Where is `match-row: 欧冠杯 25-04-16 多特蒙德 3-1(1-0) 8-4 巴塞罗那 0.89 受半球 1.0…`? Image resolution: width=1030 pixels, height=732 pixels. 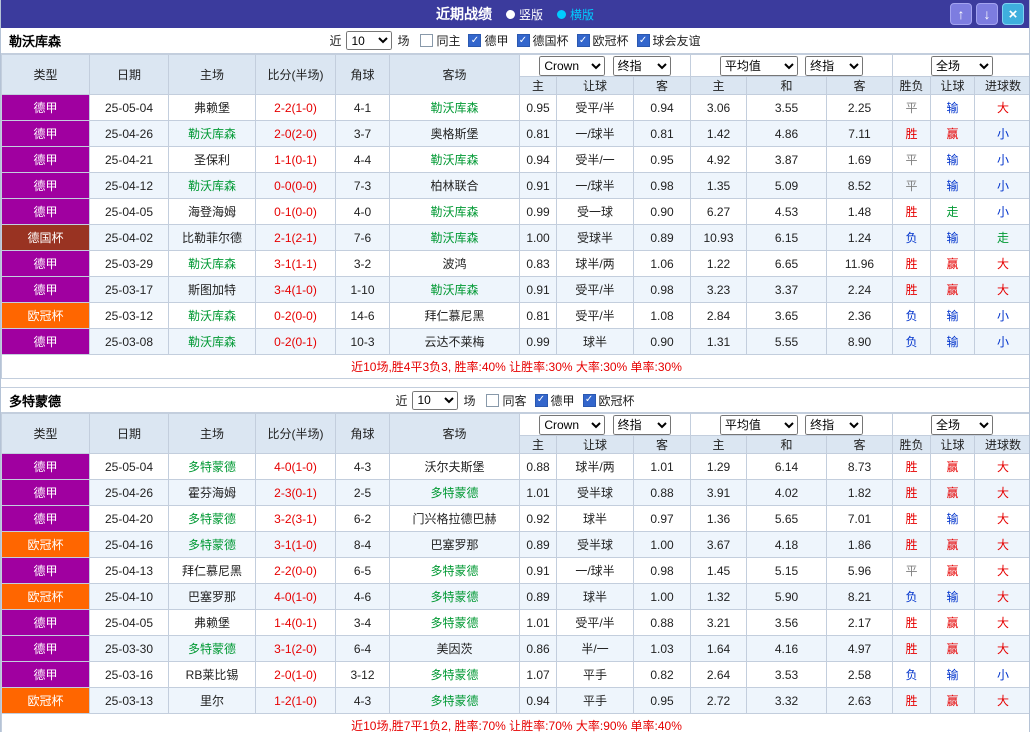
match-row: 欧冠杯 25-04-16 多特蒙德 3-1(1-0) 8-4 巴塞罗那 0.89 受半球 1.0… is located at coordinates (515, 544).